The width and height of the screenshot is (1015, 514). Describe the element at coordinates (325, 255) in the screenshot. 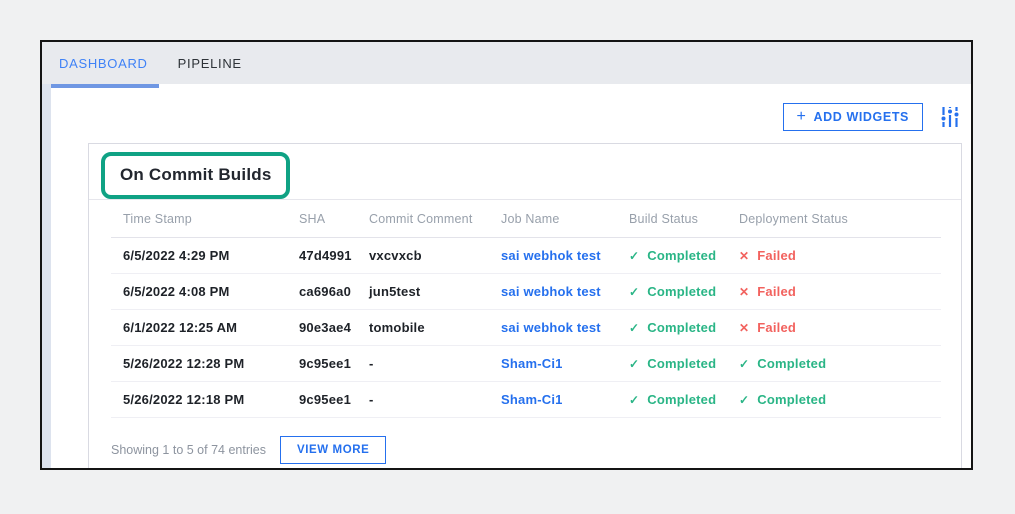

I see `cell-sha: 47d4991` at that location.